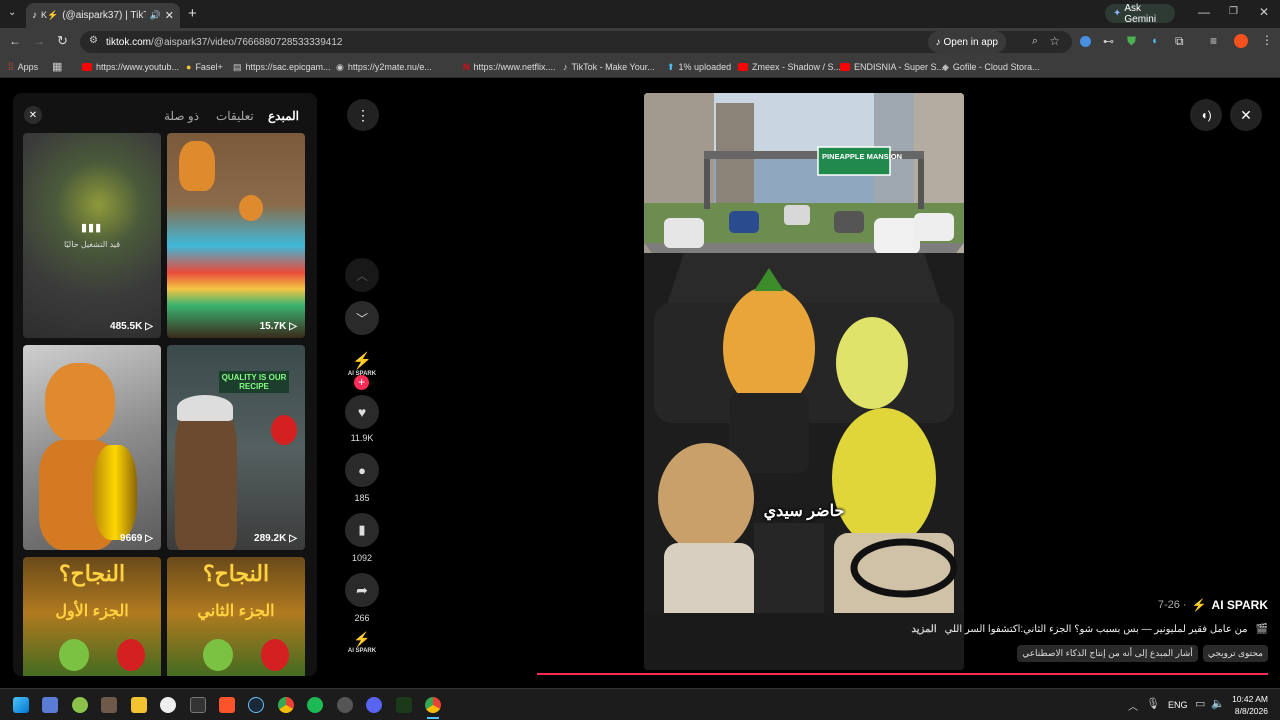 The width and height of the screenshot is (1280, 720). Describe the element at coordinates (33, 115) in the screenshot. I see `panel-close-icon: ✕` at that location.